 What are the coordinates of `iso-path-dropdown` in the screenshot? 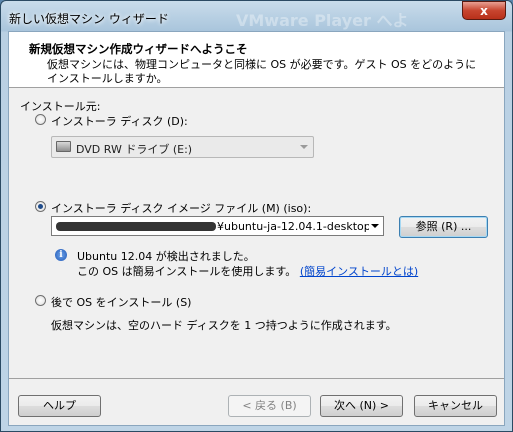 It's located at (376, 226).